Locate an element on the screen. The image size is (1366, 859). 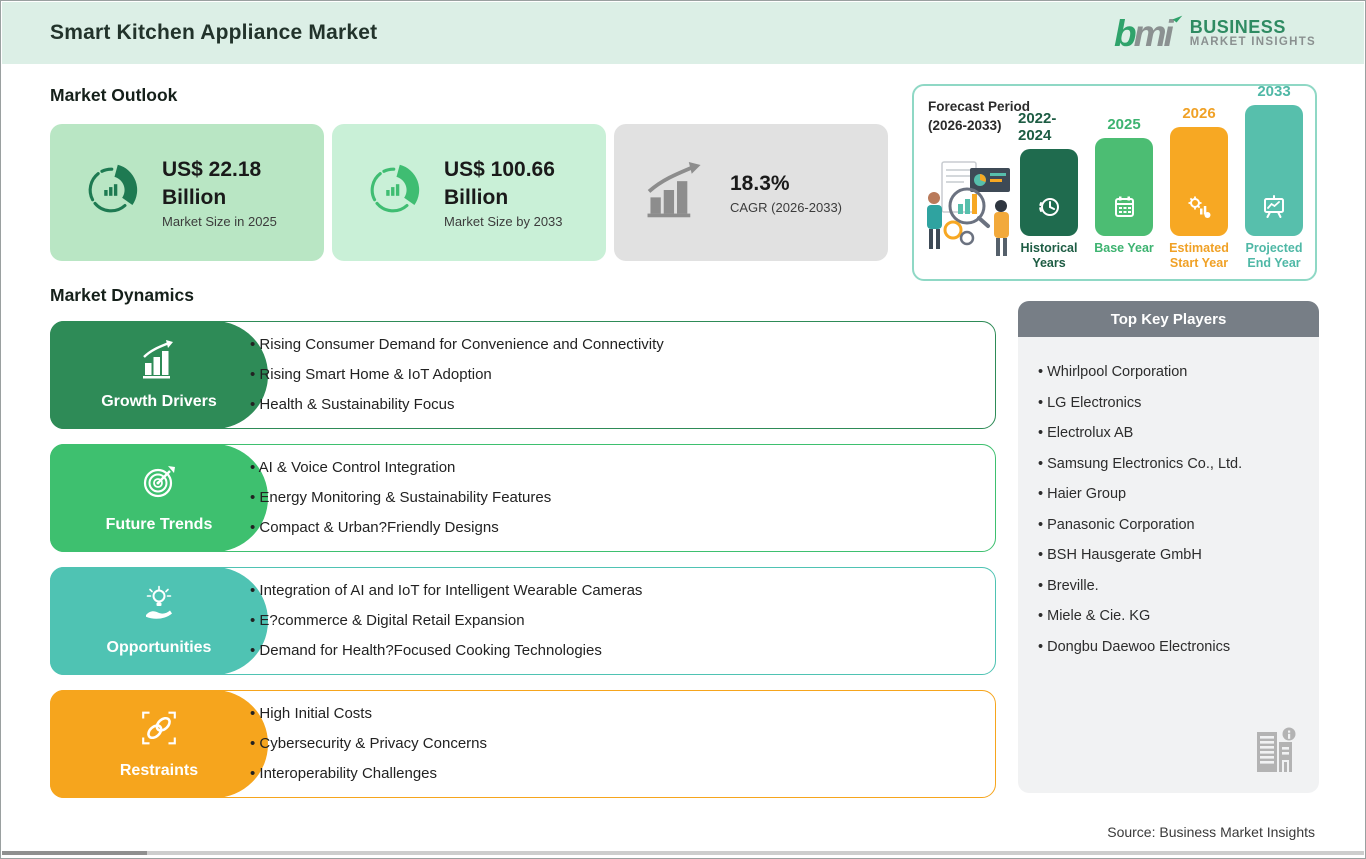
calendar-icon is located at coordinates (1124, 209).